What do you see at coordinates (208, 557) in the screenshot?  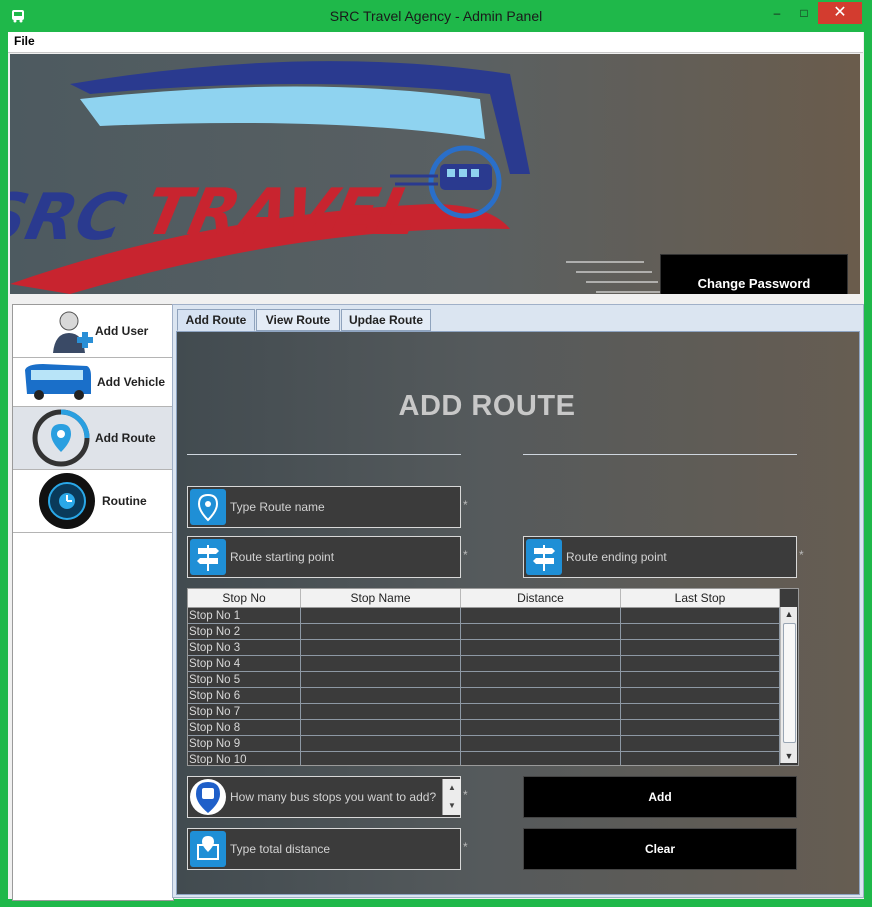 I see `signpost-icon` at bounding box center [208, 557].